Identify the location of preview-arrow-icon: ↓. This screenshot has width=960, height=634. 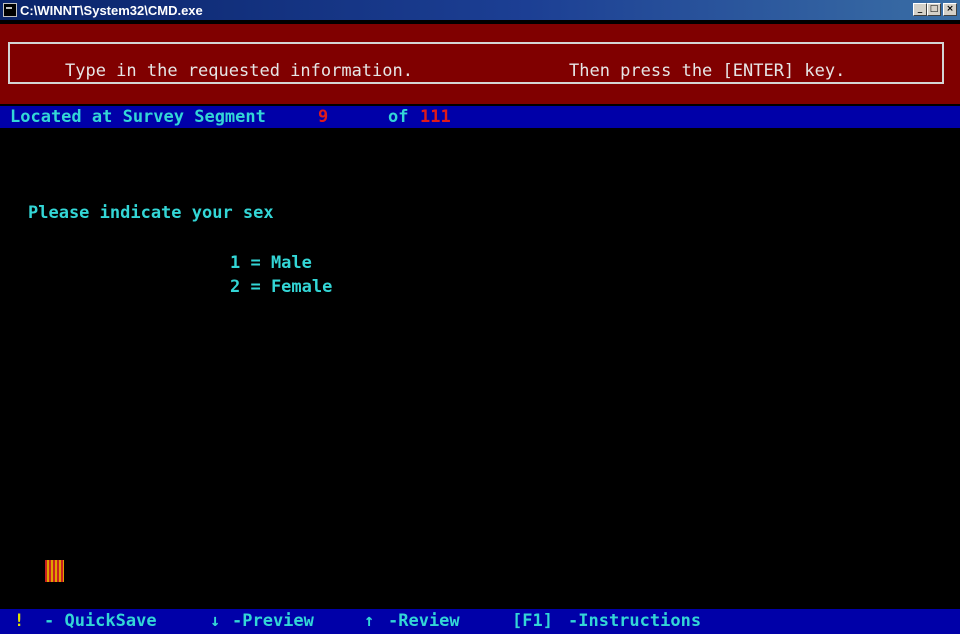
(215, 621).